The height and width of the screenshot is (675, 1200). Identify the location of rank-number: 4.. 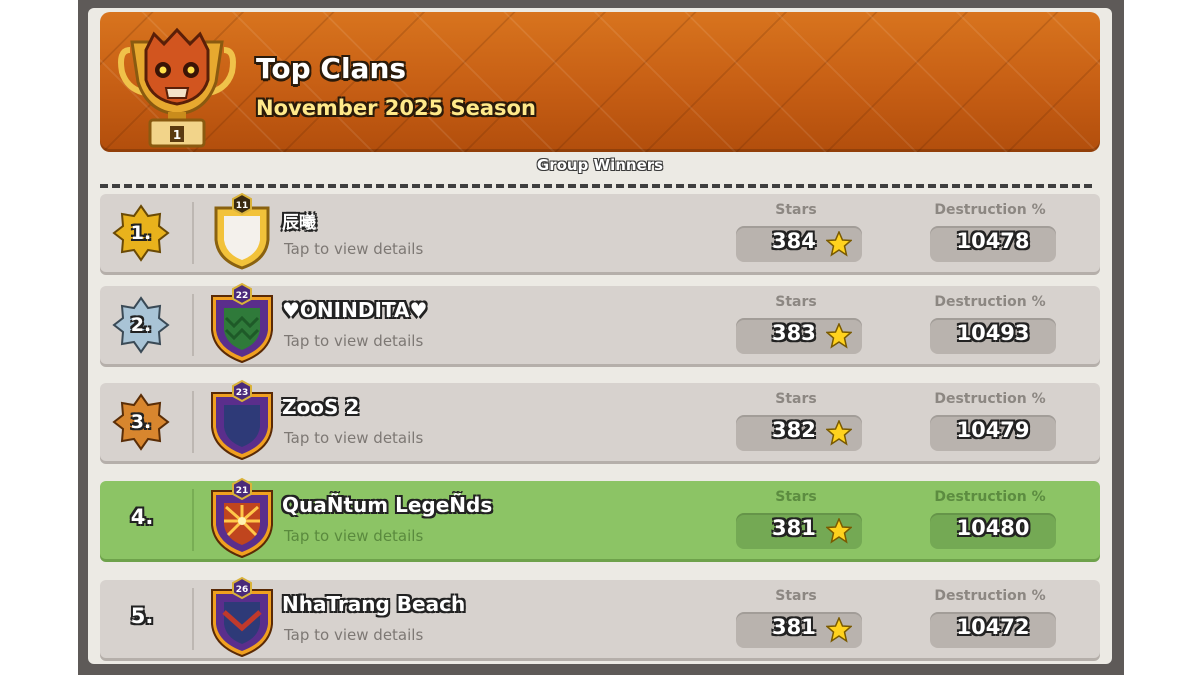
(142, 517).